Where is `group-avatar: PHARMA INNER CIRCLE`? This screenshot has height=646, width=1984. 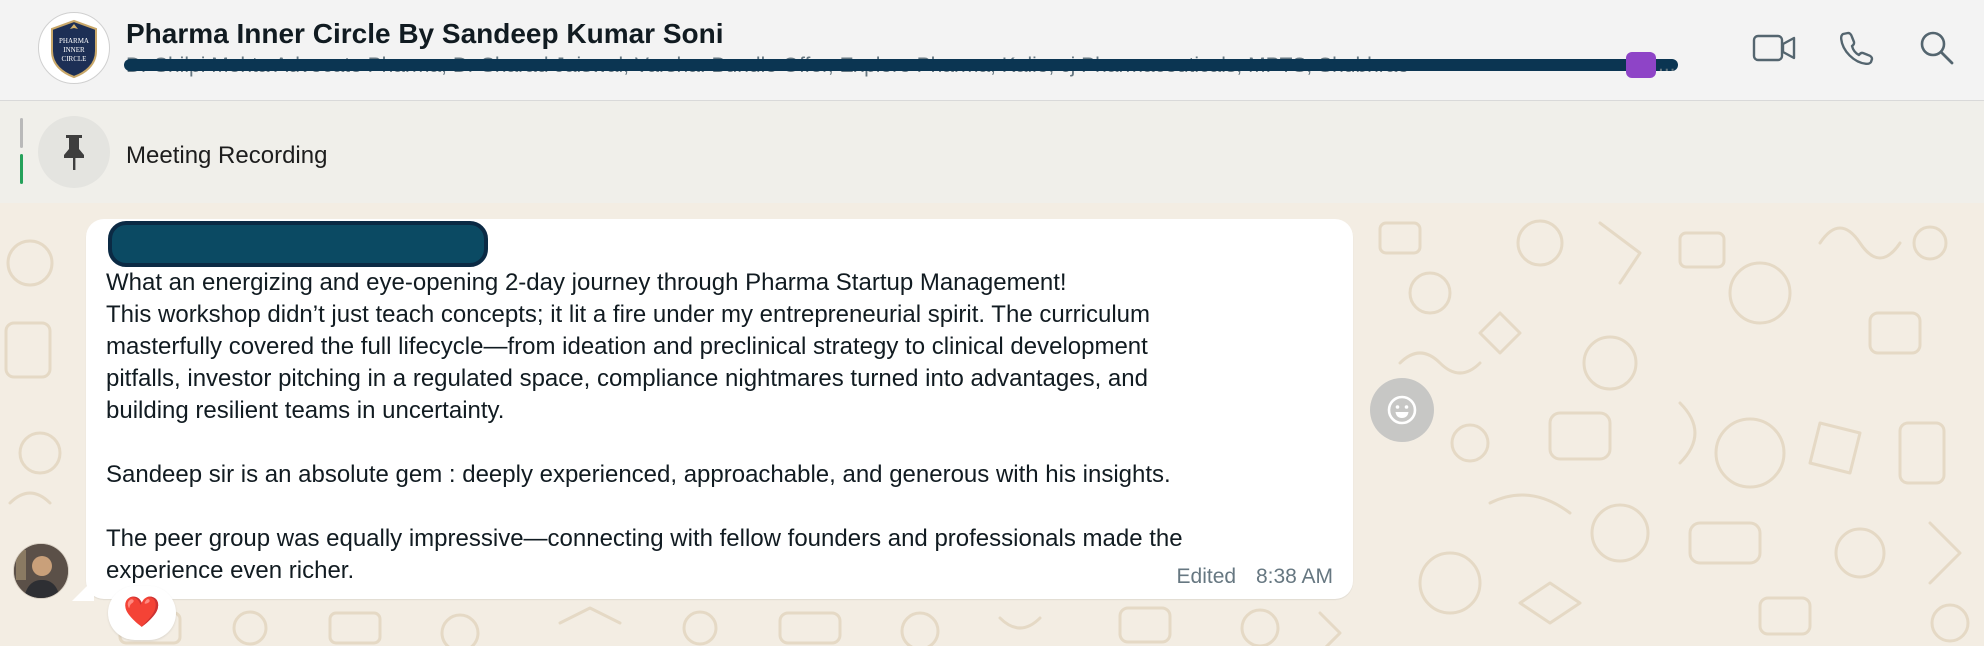
group-avatar: PHARMA INNER CIRCLE is located at coordinates (74, 48).